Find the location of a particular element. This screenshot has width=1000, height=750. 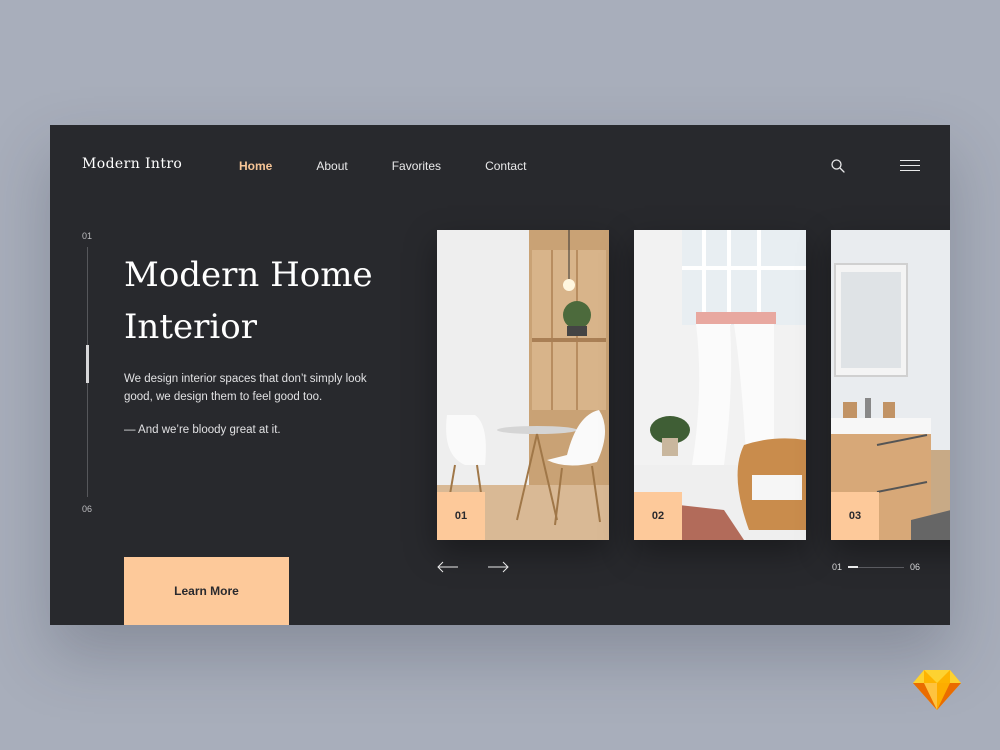

hero-title: Modern Home Interior is located at coordinates (248, 301).